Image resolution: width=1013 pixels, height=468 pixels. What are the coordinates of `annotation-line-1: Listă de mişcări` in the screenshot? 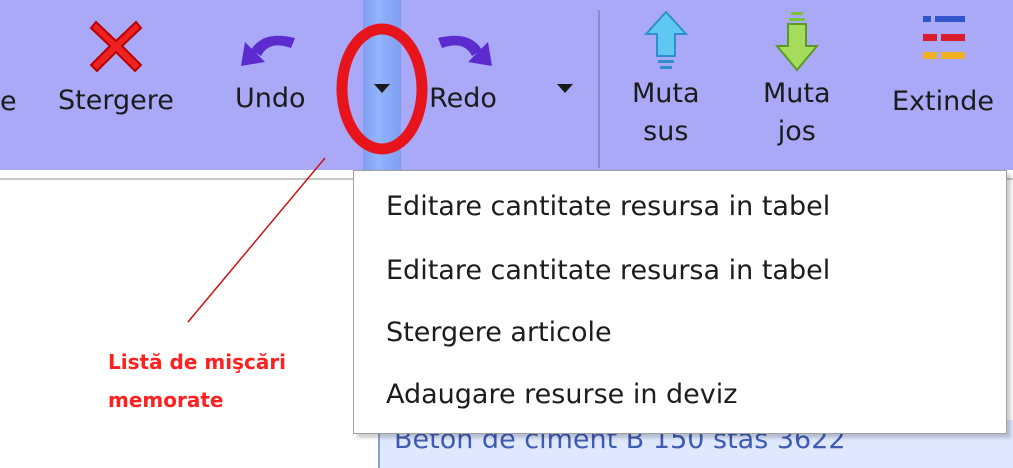 It's located at (197, 362).